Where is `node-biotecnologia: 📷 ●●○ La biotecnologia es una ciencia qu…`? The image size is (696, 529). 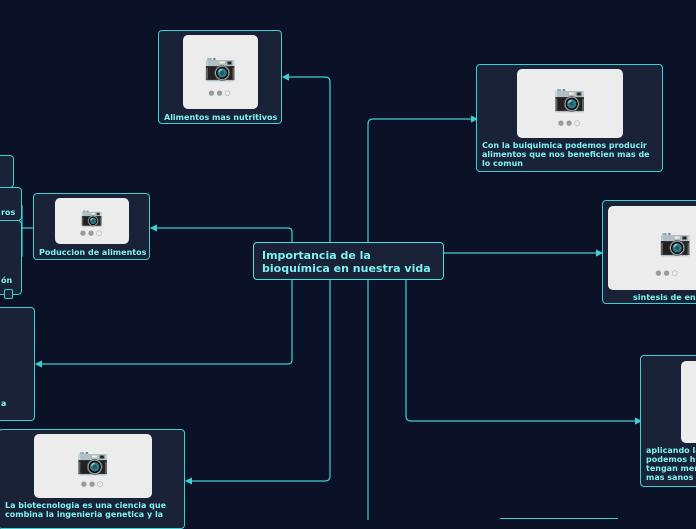 node-biotecnologia: 📷 ●●○ La biotecnologia es una ciencia qu… is located at coordinates (92, 479).